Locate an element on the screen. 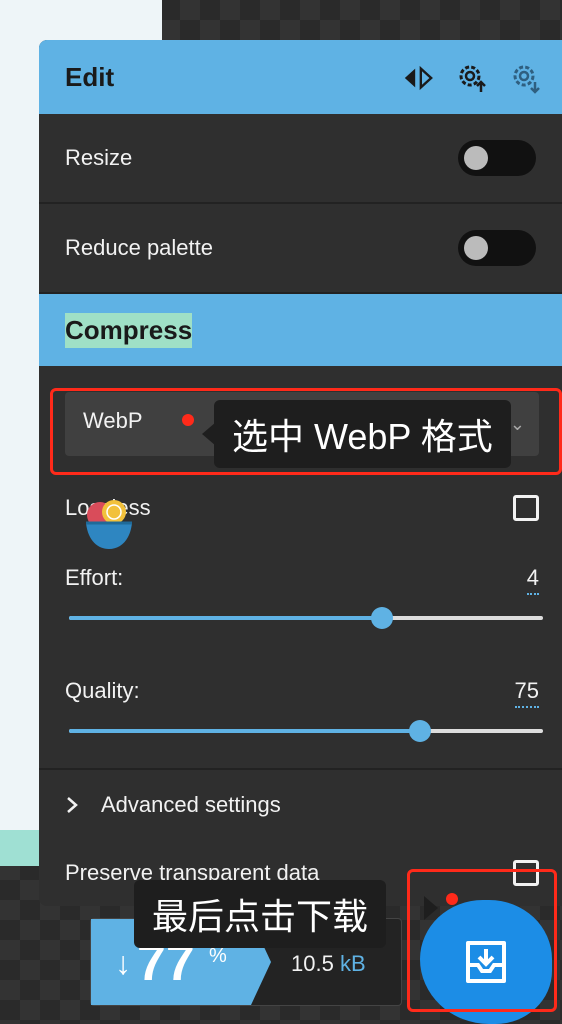  resize-label: Resize is located at coordinates (99, 157).